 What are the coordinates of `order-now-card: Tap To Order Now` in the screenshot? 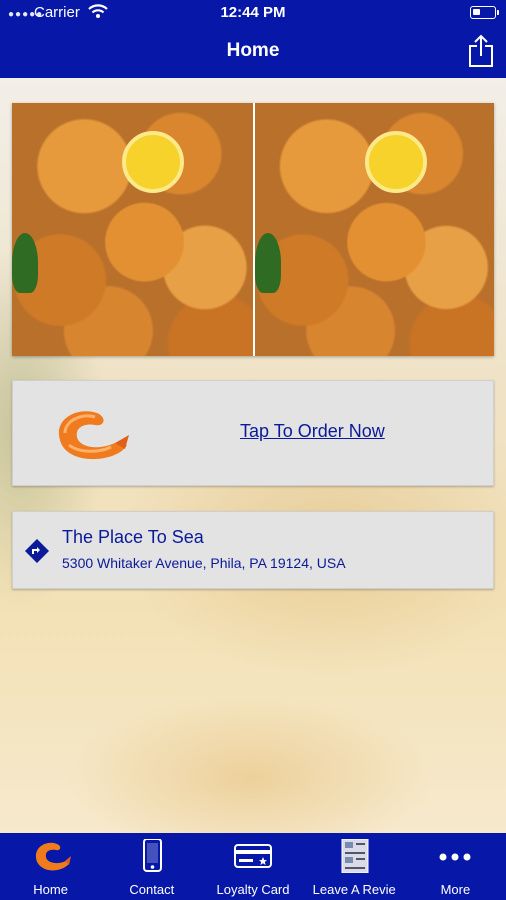 It's located at (253, 433).